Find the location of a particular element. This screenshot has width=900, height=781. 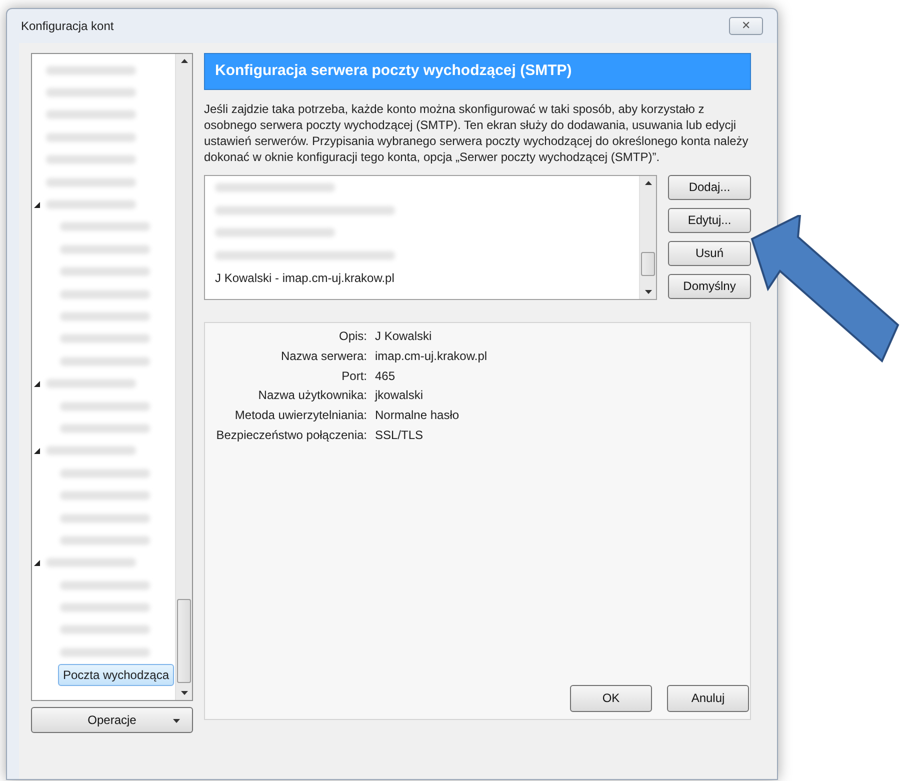

field-value: imap.cm-uj.krakow.pl is located at coordinates (431, 357).